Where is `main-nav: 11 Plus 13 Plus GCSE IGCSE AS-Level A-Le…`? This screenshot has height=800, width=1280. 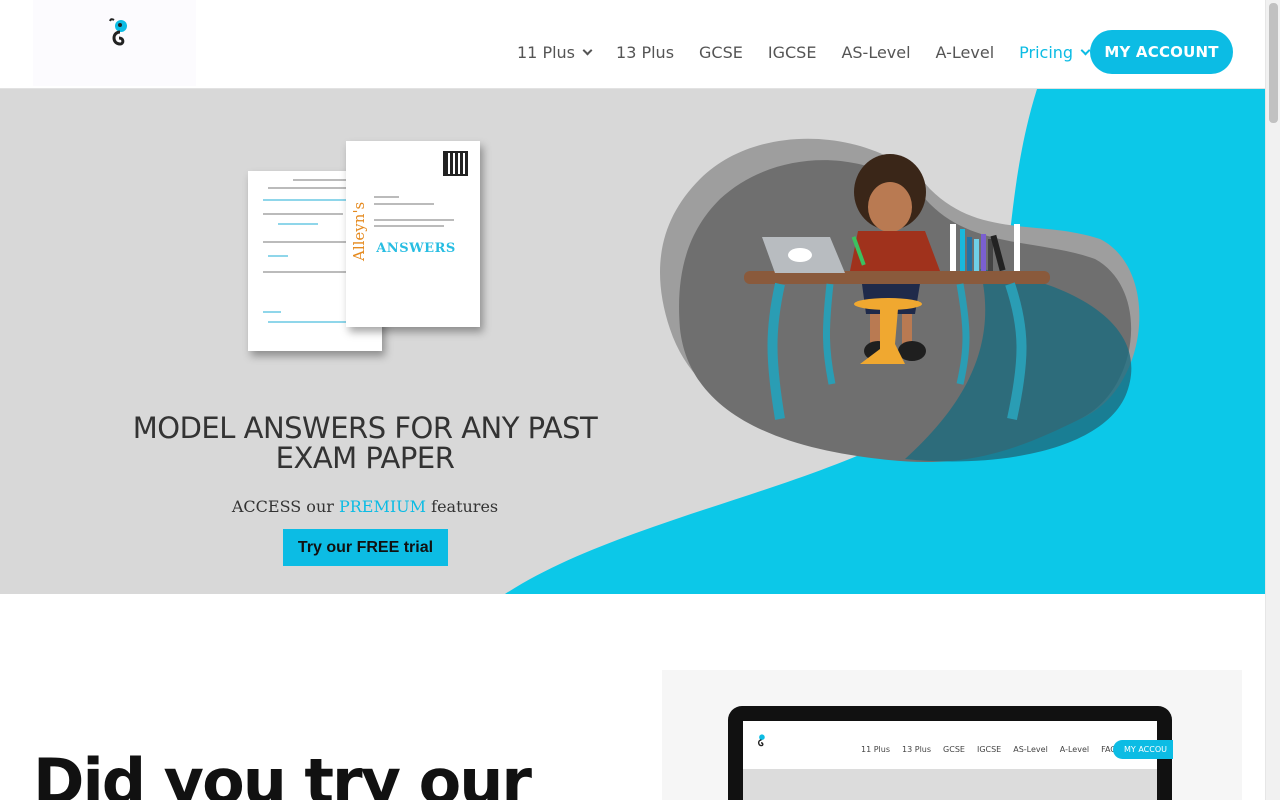 main-nav: 11 Plus 13 Plus GCSE IGCSE AS-Level A-Le… is located at coordinates (815, 52).